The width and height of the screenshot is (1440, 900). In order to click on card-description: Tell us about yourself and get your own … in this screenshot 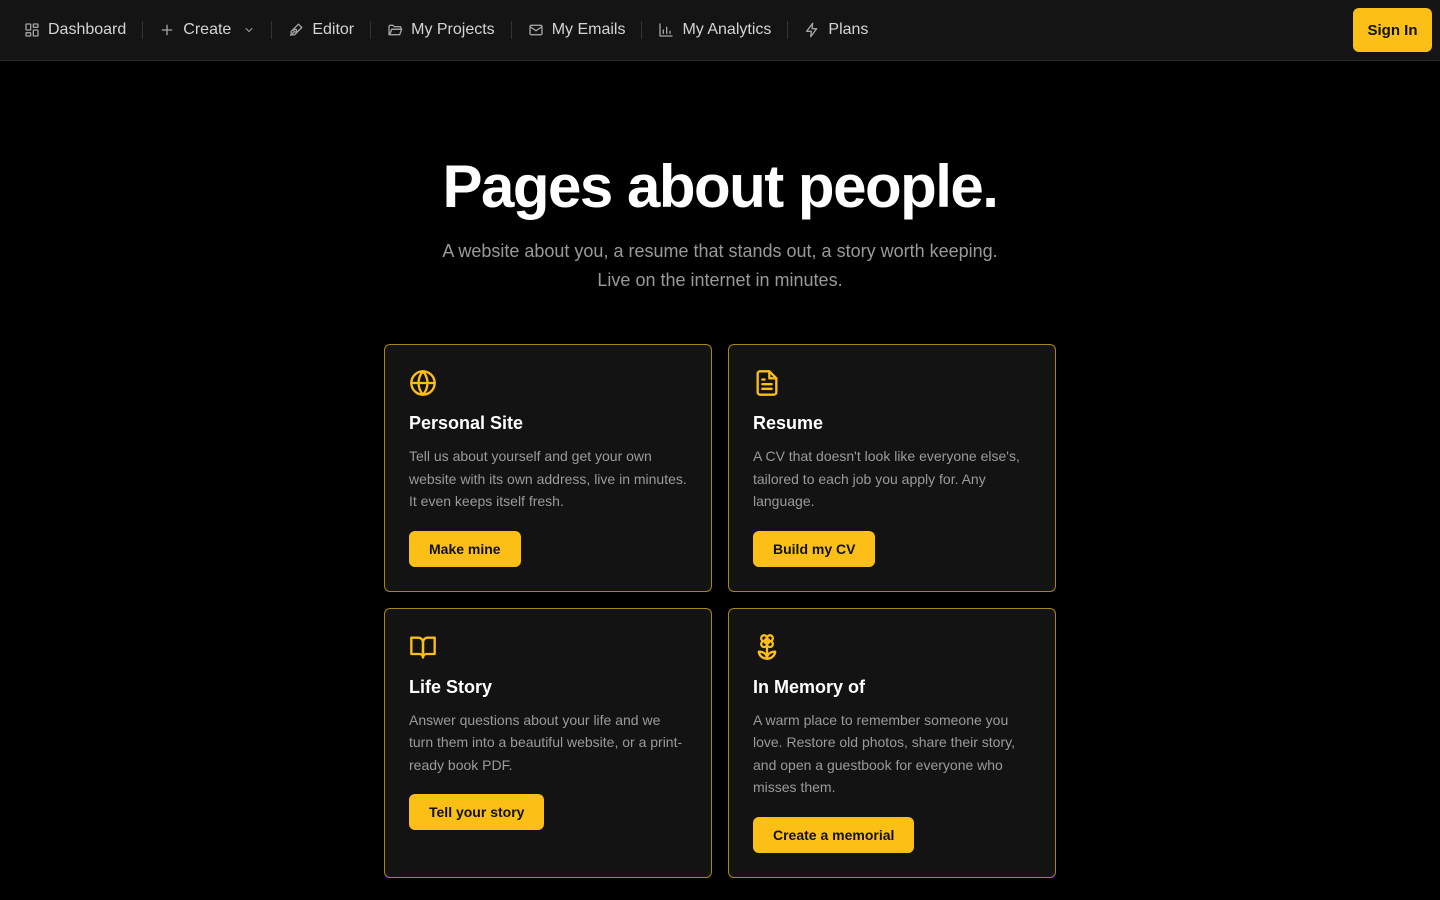, I will do `click(548, 478)`.